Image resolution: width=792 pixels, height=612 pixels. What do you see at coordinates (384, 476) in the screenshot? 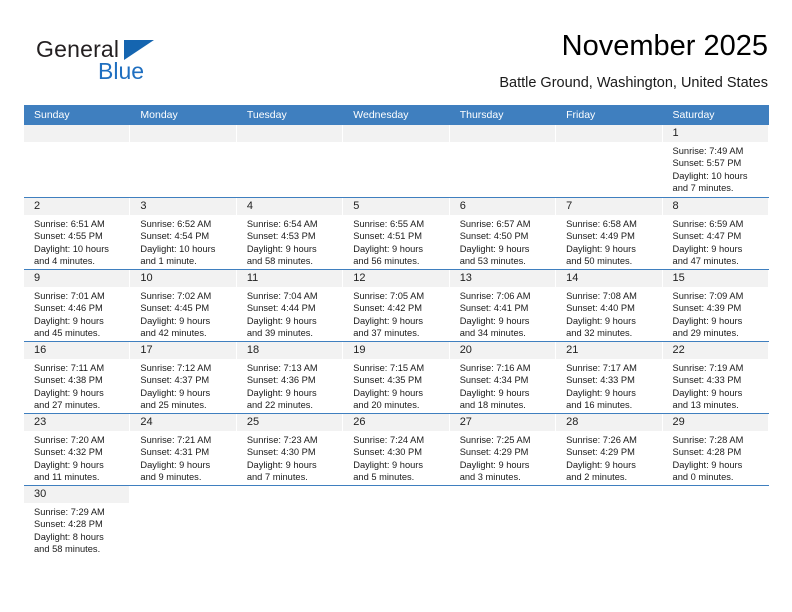
I see `daylight-text-line2: and 5 minutes.` at bounding box center [384, 476].